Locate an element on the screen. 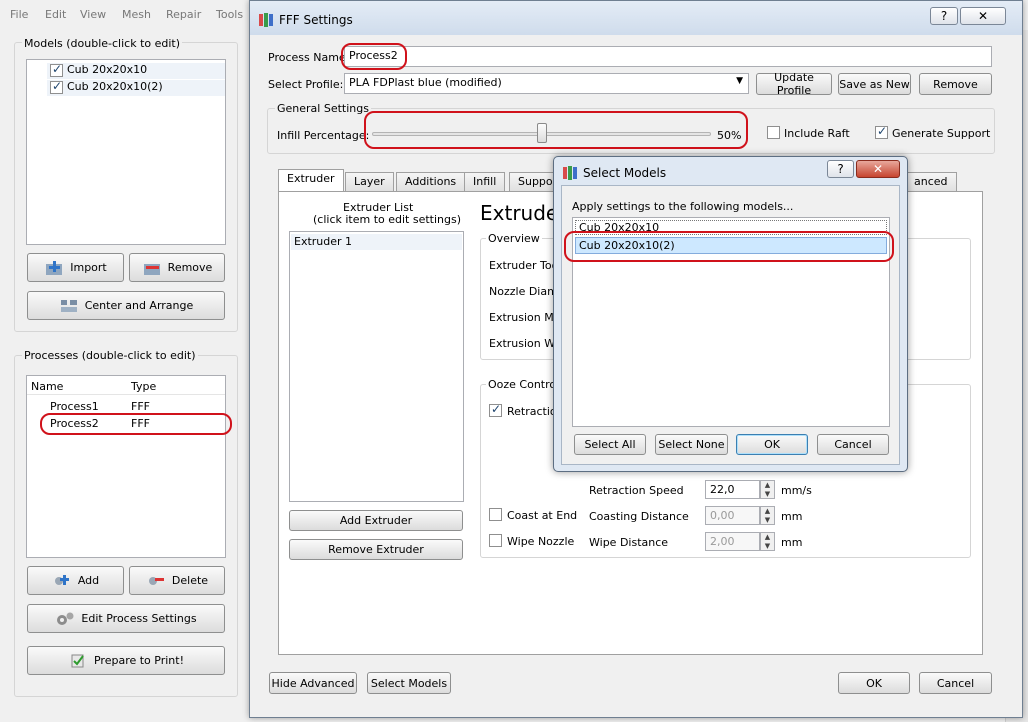 This screenshot has width=1028, height=722. edit-process-settings-label: Edit Process Settings is located at coordinates (139, 618).